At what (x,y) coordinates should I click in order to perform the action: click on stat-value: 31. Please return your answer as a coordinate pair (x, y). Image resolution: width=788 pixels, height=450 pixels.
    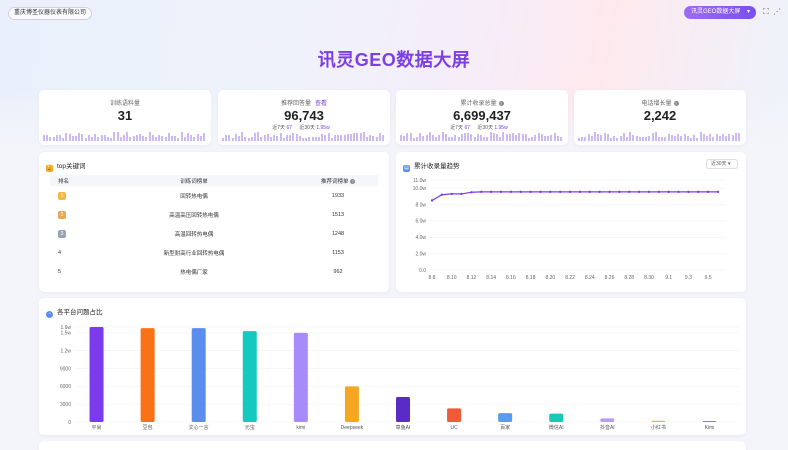
    Looking at the image, I should click on (125, 115).